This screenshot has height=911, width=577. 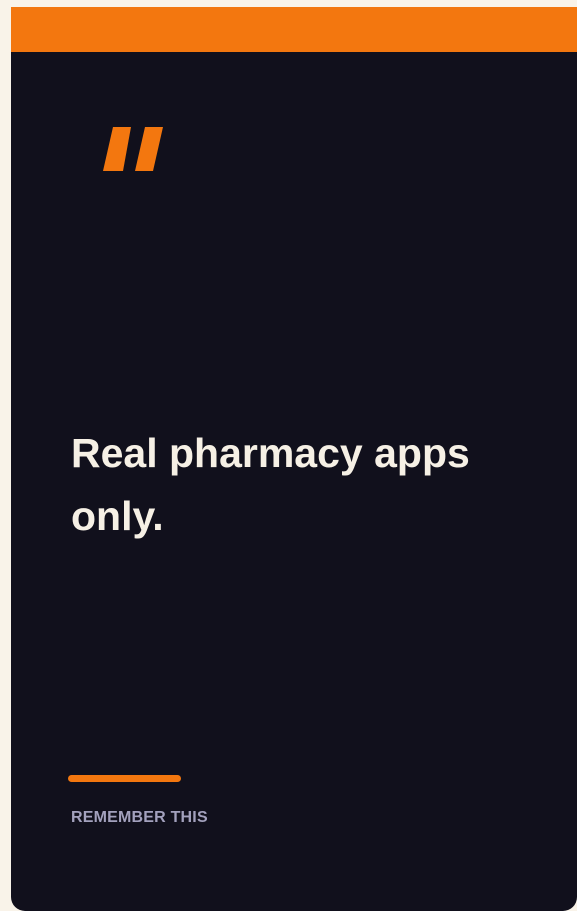 I want to click on accent-divider, so click(x=124, y=778).